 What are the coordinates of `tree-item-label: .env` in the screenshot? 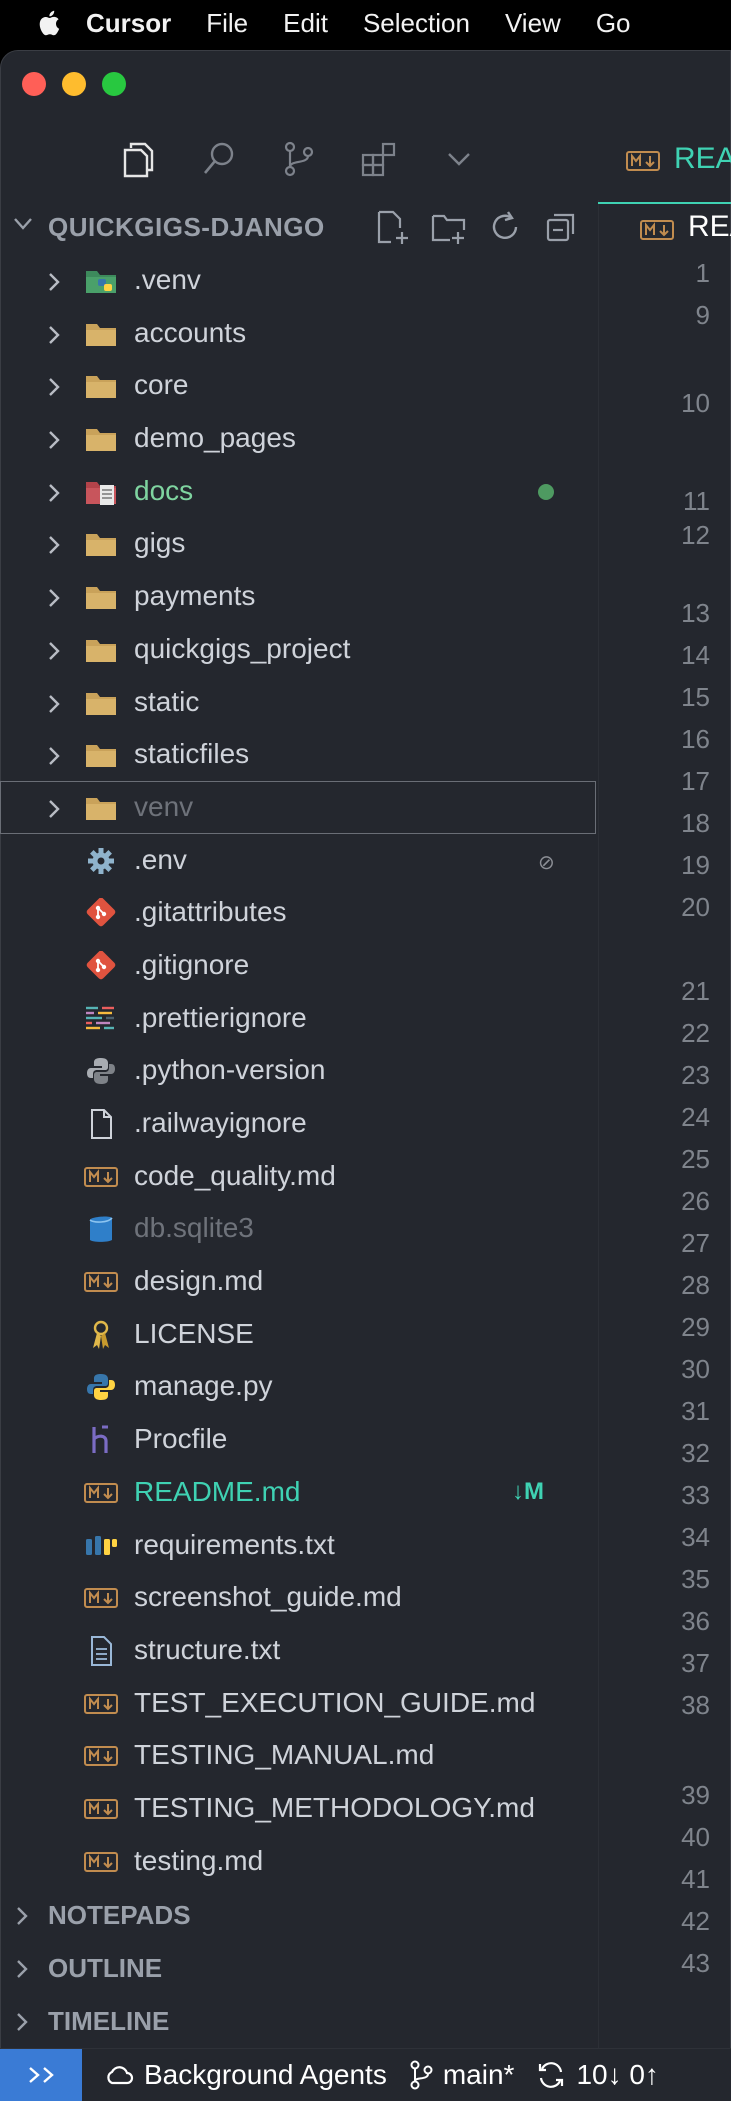 It's located at (160, 859).